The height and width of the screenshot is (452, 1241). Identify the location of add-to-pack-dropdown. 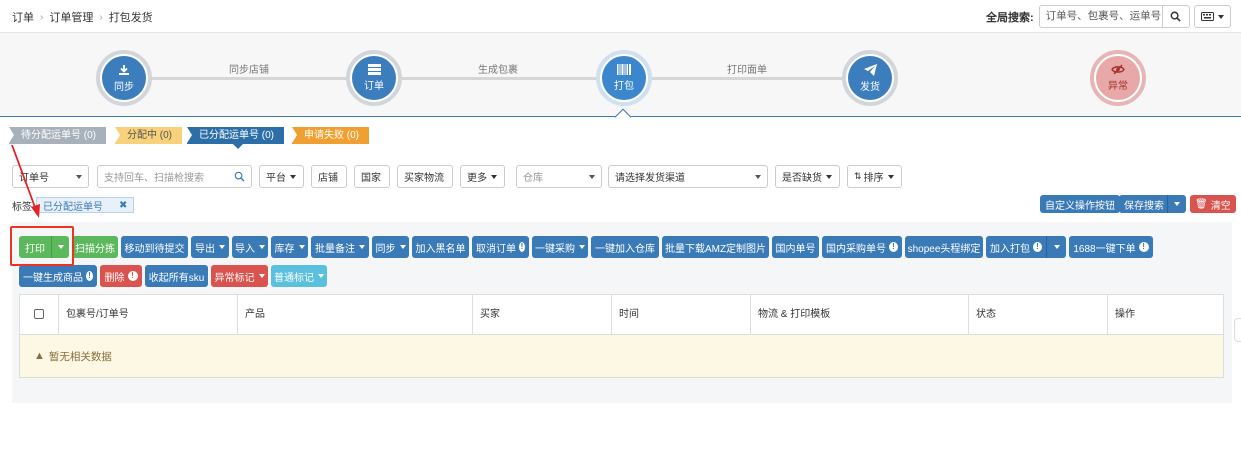
(1056, 247).